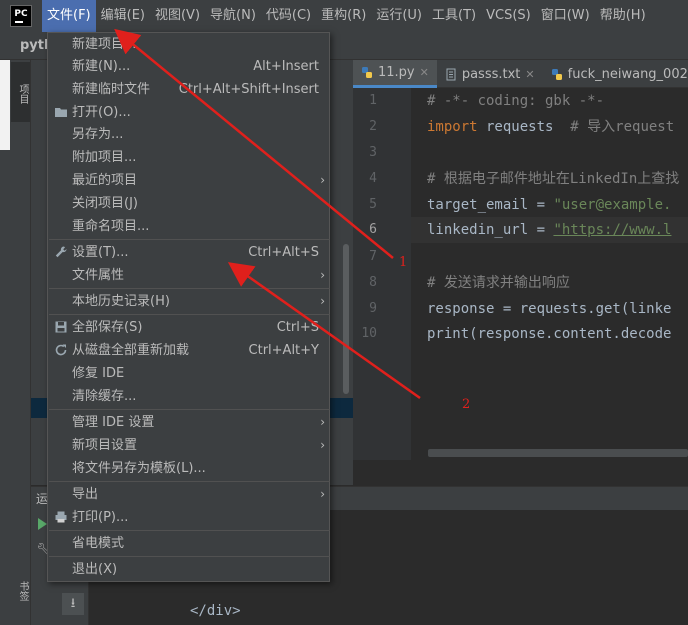 This screenshot has width=688, height=625. What do you see at coordinates (612, 230) in the screenshot?
I see `code-url-string: "https://www.l` at bounding box center [612, 230].